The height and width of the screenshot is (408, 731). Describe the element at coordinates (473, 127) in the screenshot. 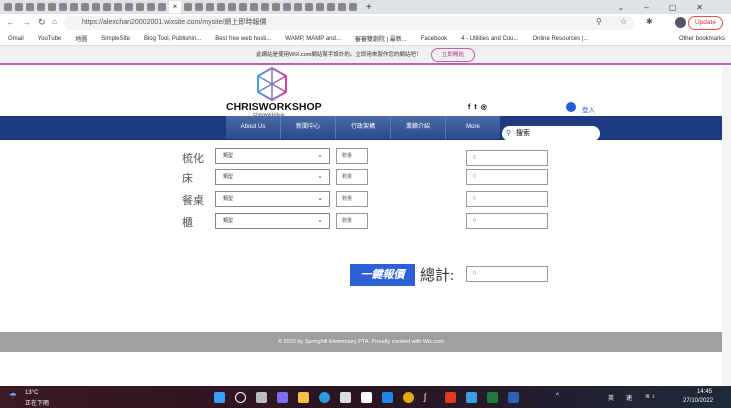

I see `menu-more: More` at that location.